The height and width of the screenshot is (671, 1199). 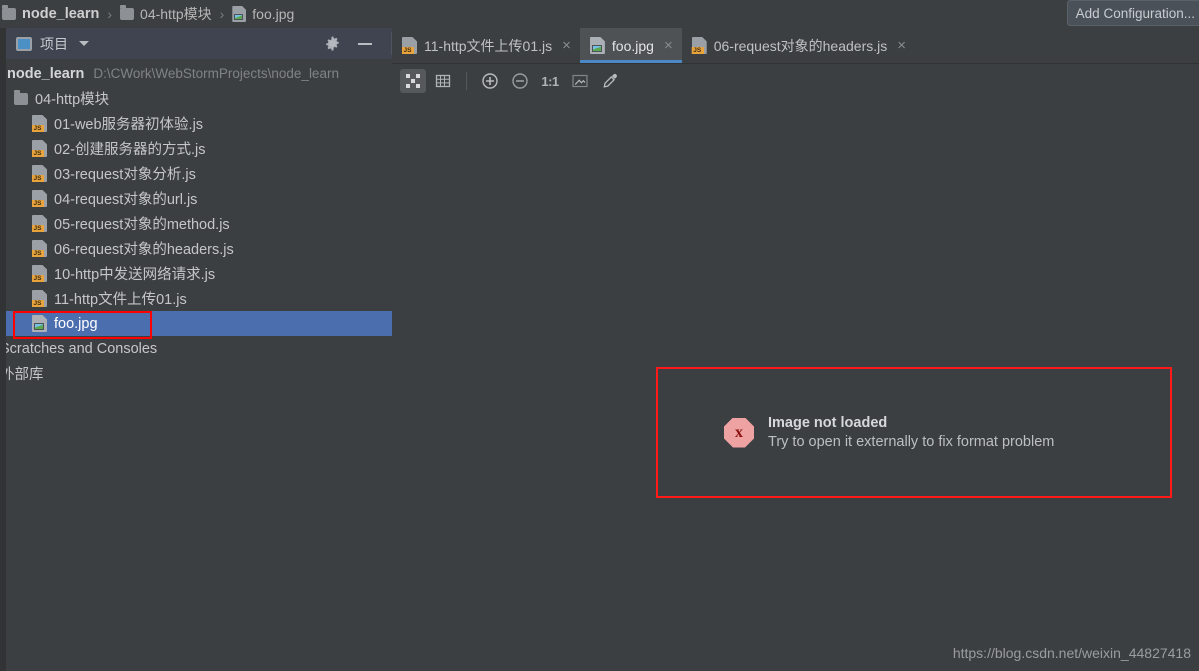 I want to click on tab-foo-jpg: foo.jpg ×, so click(x=630, y=45).